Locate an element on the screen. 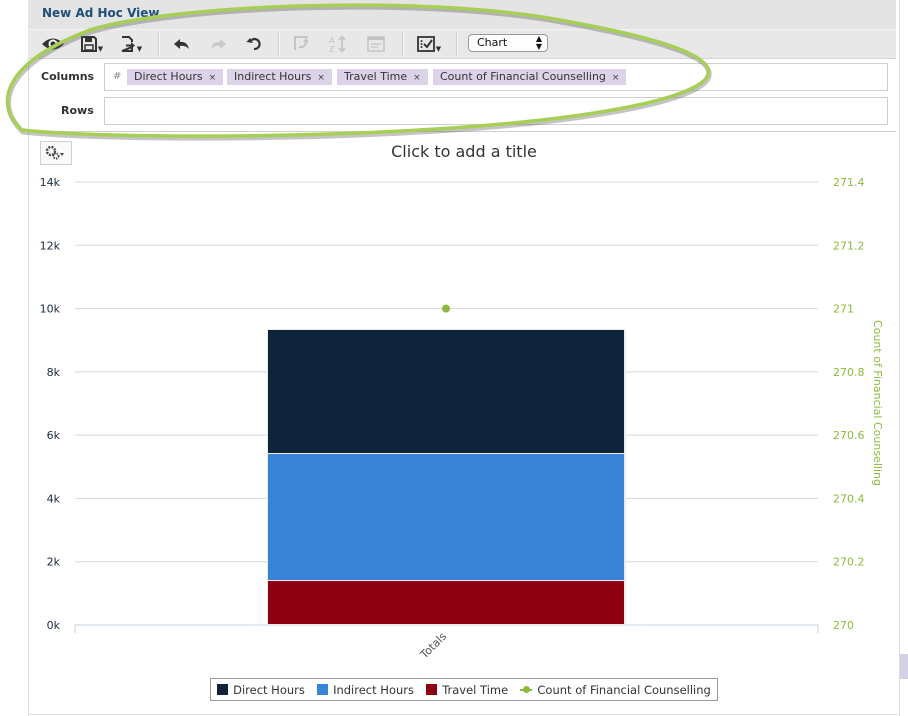 The height and width of the screenshot is (716, 908). bar-segment-travel-time is located at coordinates (446, 602).